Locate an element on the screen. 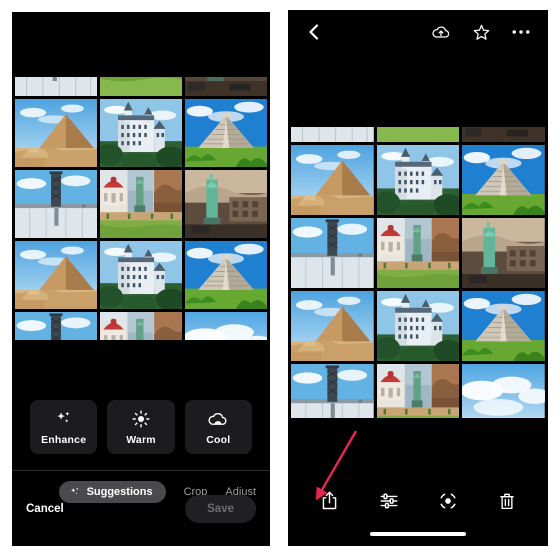  lens-icon is located at coordinates (448, 503).